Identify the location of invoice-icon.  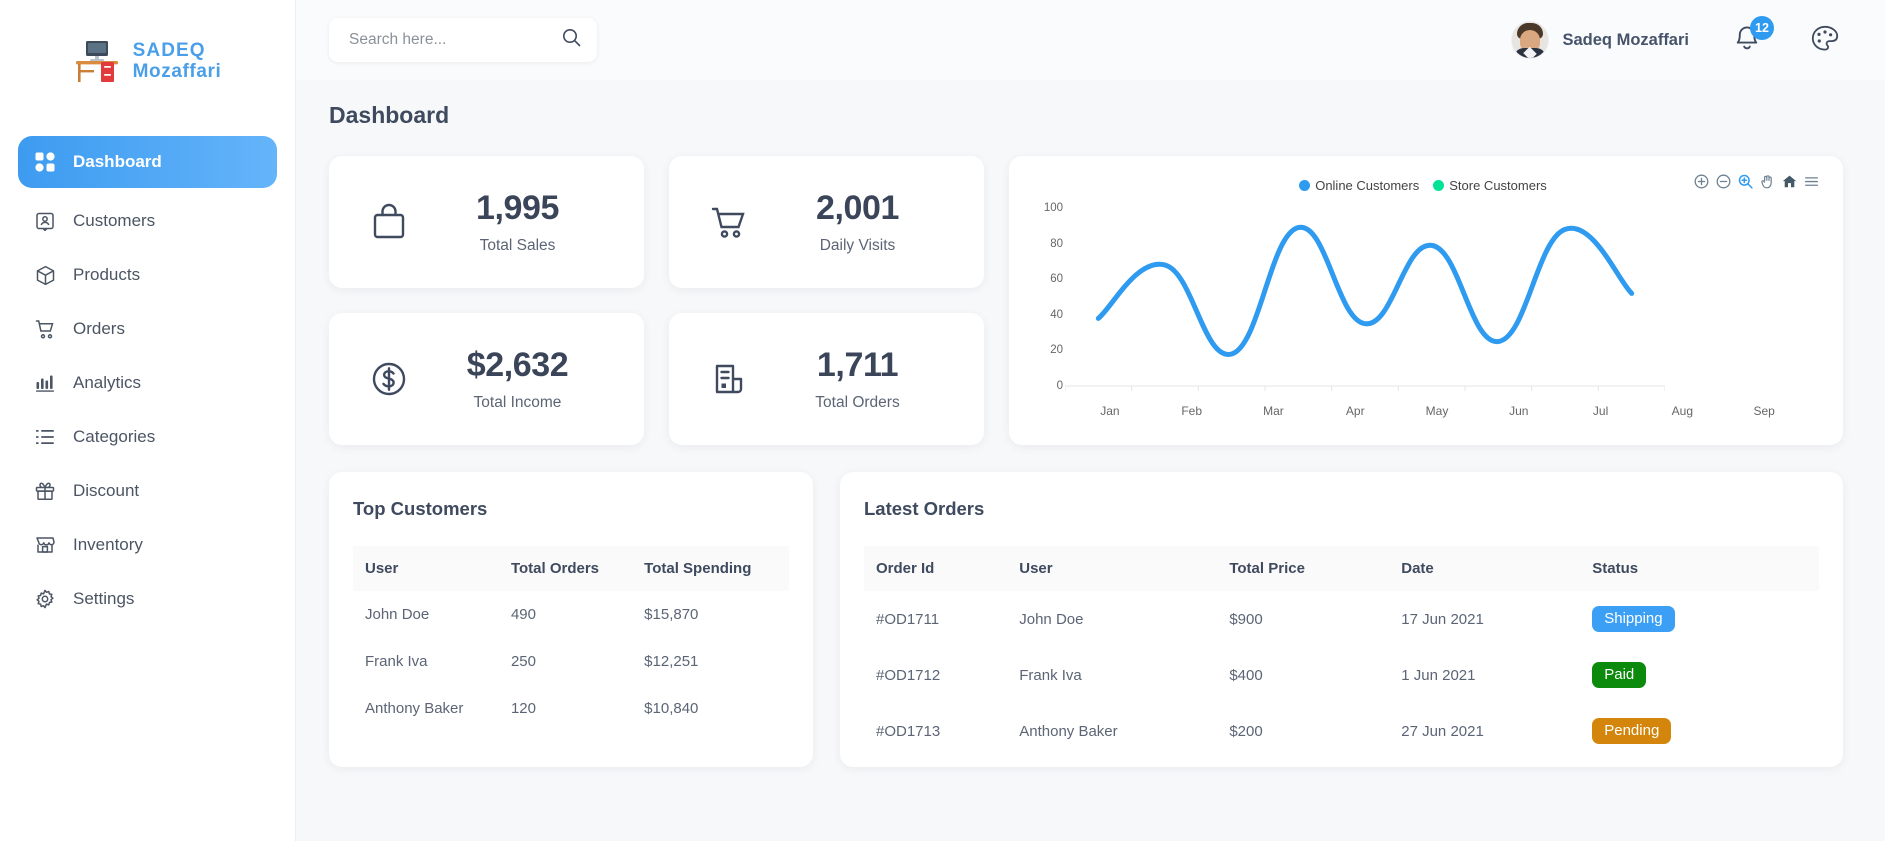
(729, 379).